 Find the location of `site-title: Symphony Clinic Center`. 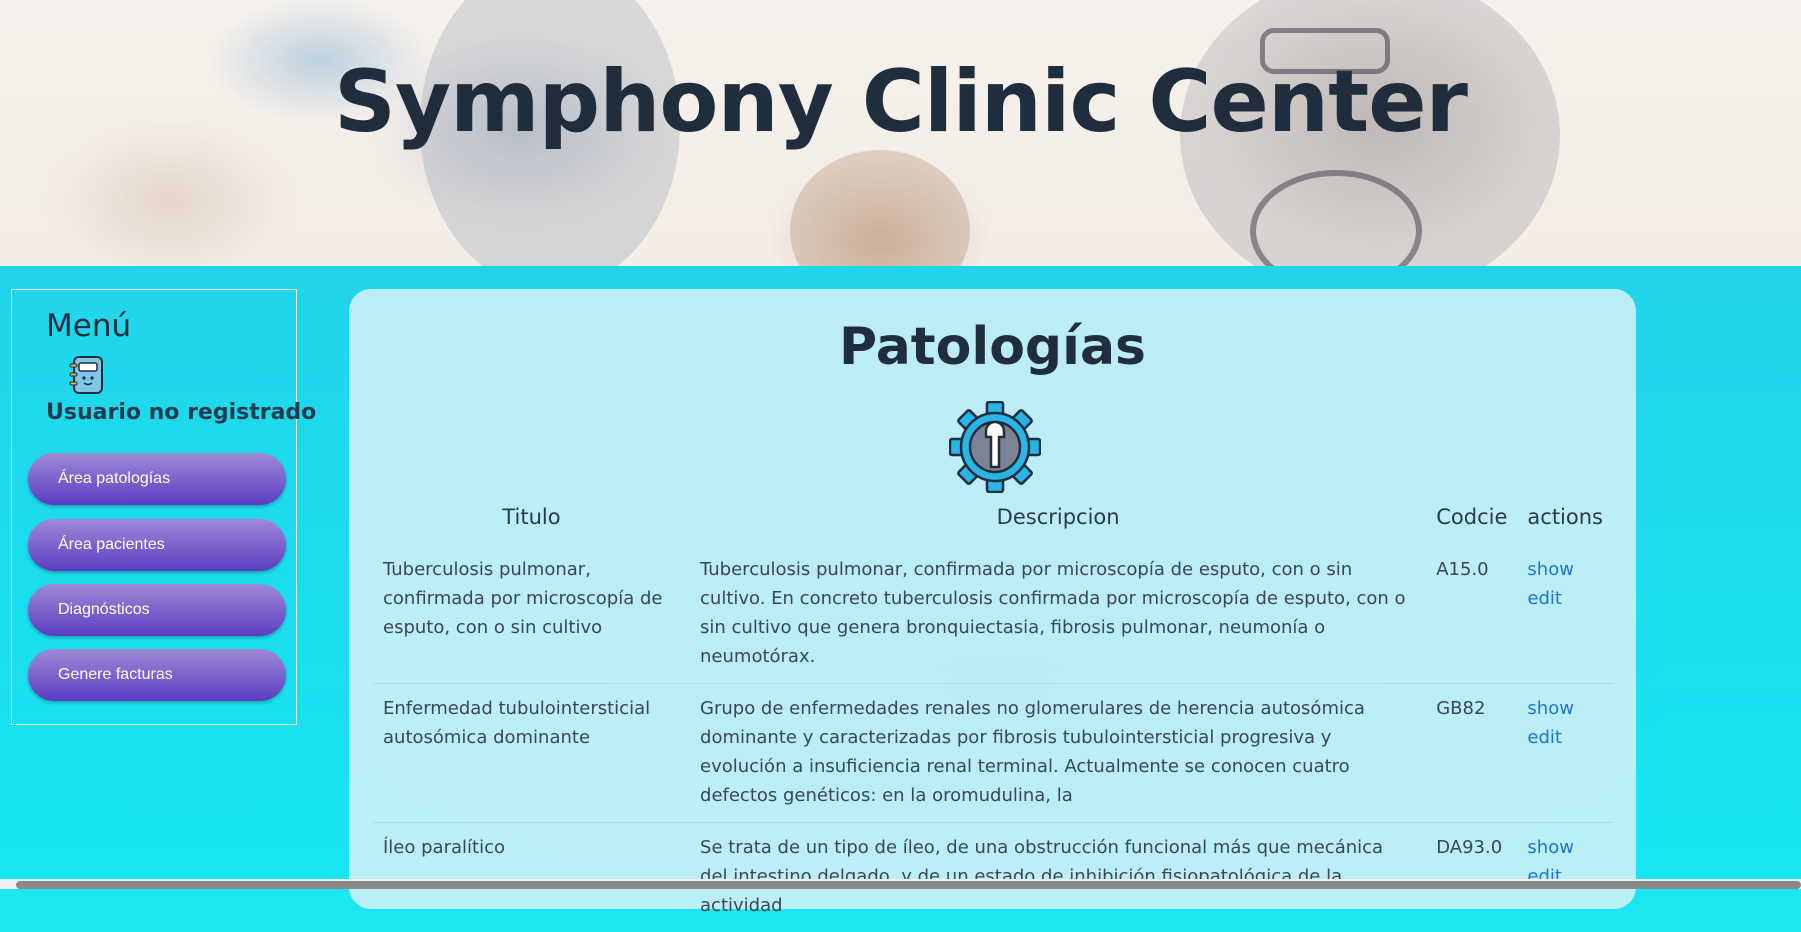

site-title: Symphony Clinic Center is located at coordinates (900, 102).